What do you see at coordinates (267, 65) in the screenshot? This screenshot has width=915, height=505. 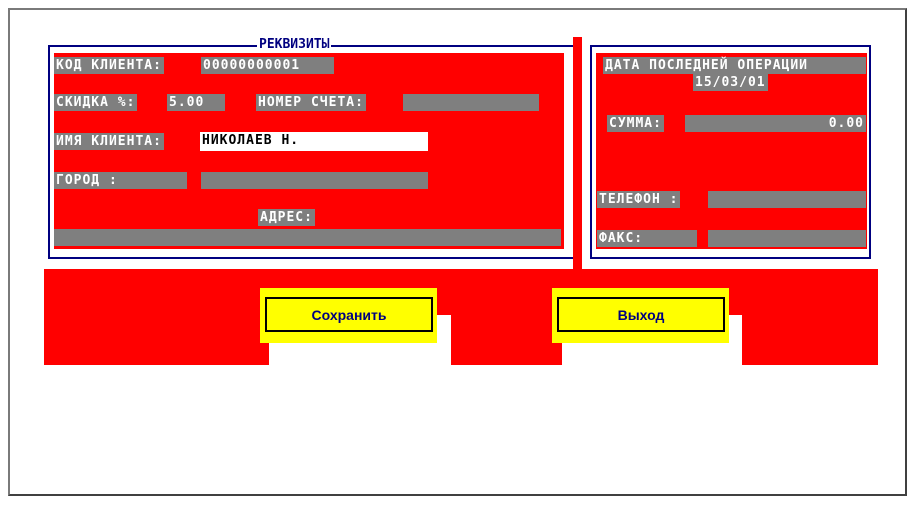 I see `client-code-field: 00000000001` at bounding box center [267, 65].